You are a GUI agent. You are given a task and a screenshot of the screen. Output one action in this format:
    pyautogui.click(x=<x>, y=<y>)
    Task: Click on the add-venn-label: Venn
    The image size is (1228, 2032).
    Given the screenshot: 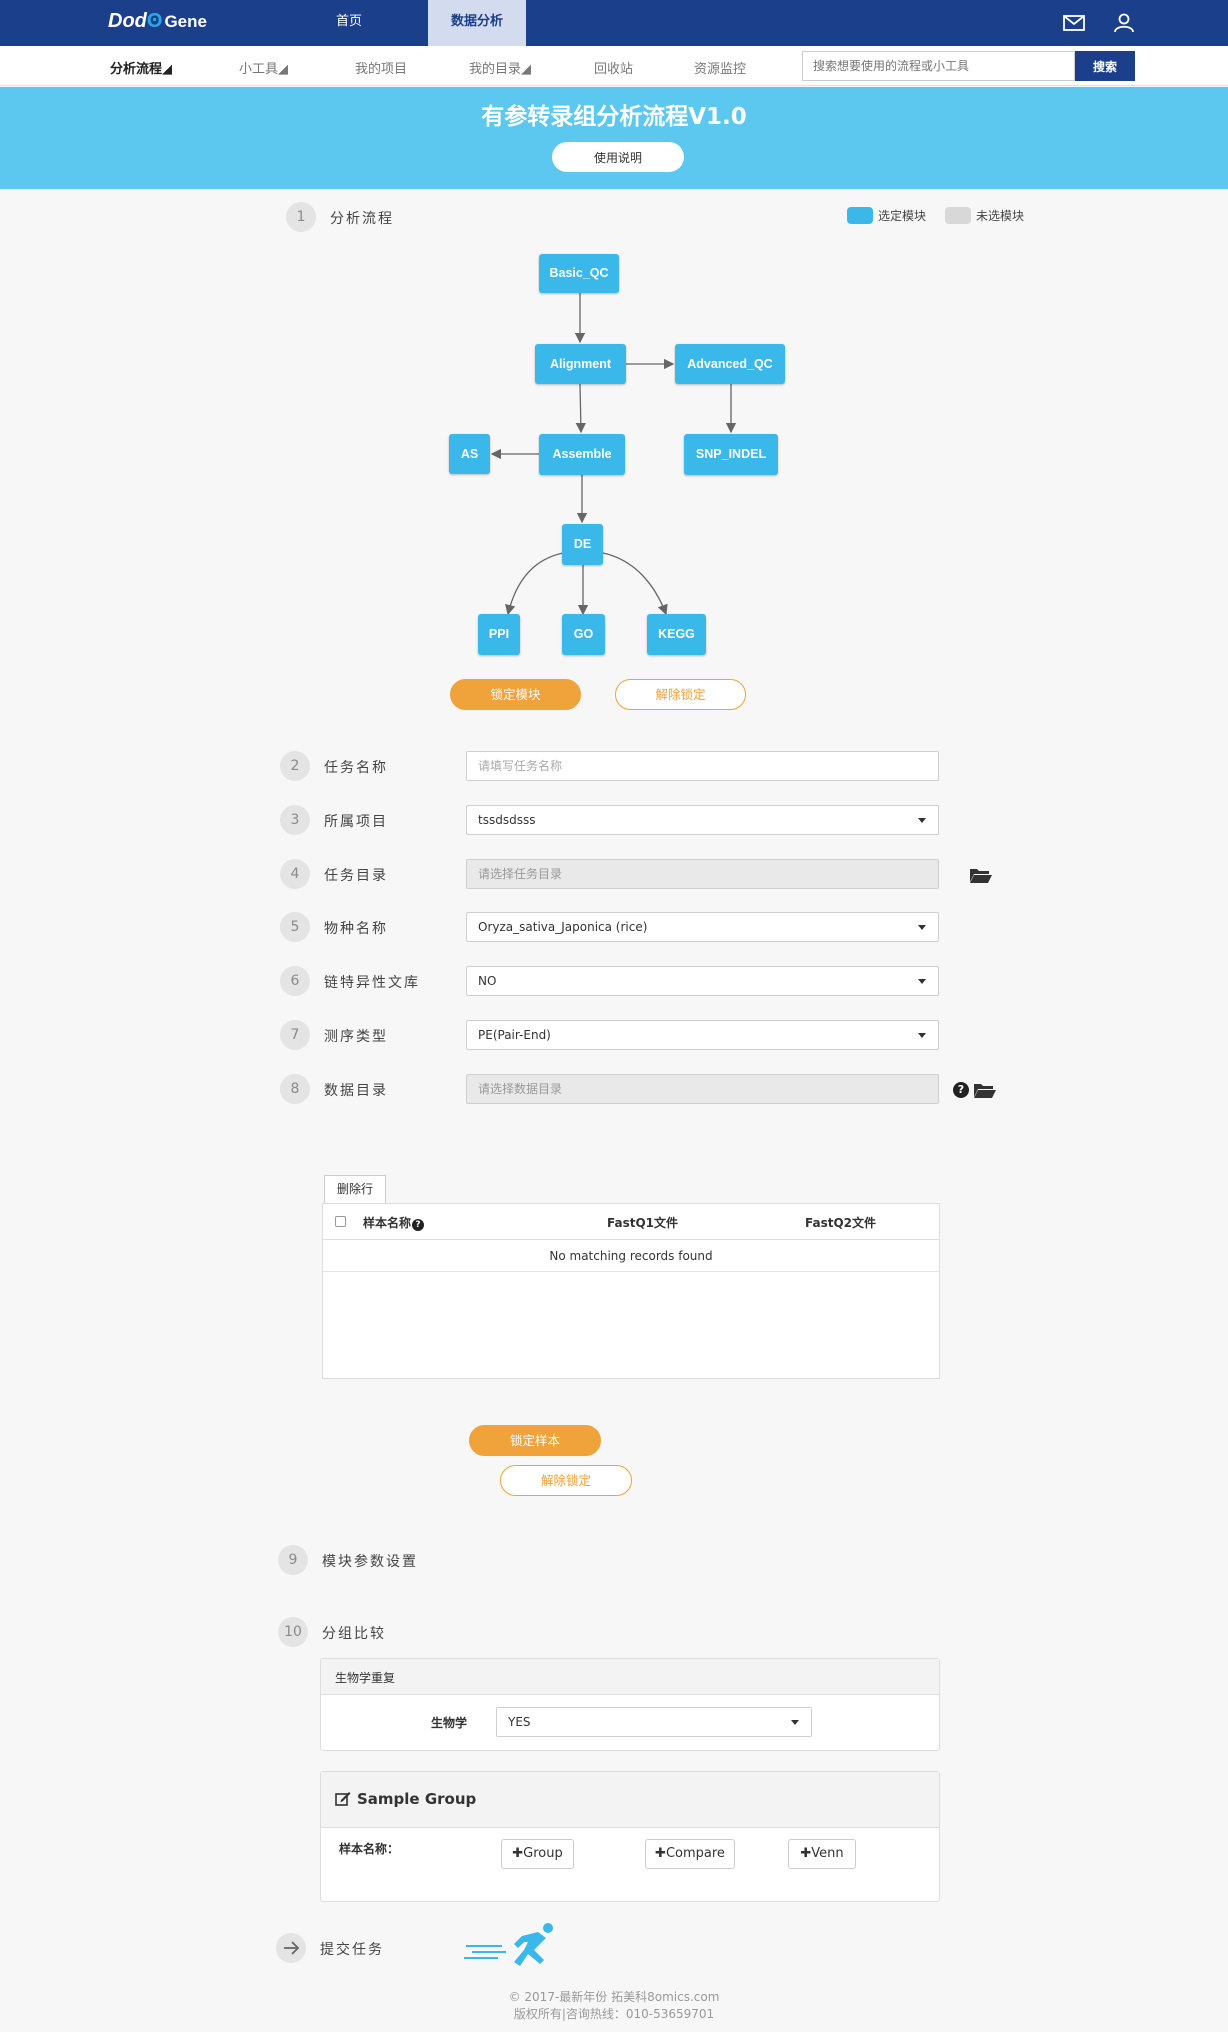 What is the action you would take?
    pyautogui.click(x=827, y=1853)
    